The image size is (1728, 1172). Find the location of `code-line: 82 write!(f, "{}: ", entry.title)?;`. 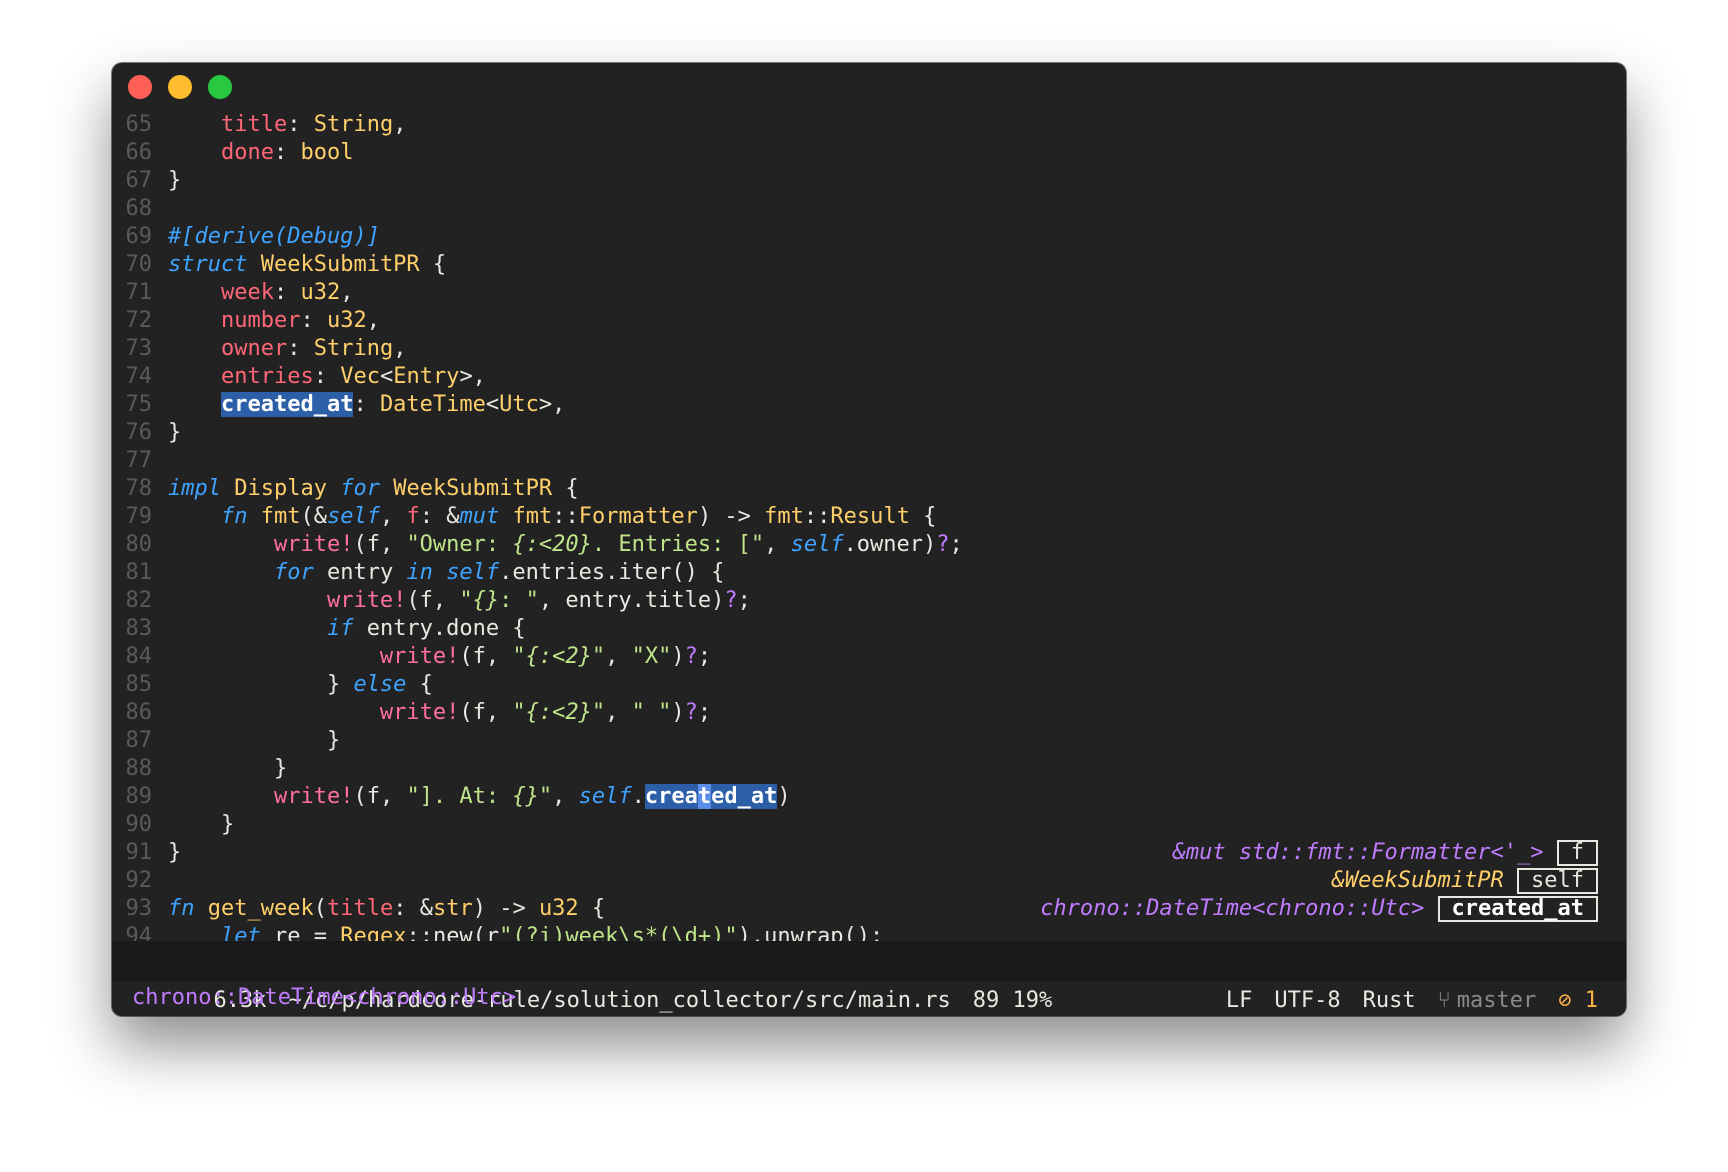

code-line: 82 write!(f, "{}: ", entry.title)?; is located at coordinates (431, 601).